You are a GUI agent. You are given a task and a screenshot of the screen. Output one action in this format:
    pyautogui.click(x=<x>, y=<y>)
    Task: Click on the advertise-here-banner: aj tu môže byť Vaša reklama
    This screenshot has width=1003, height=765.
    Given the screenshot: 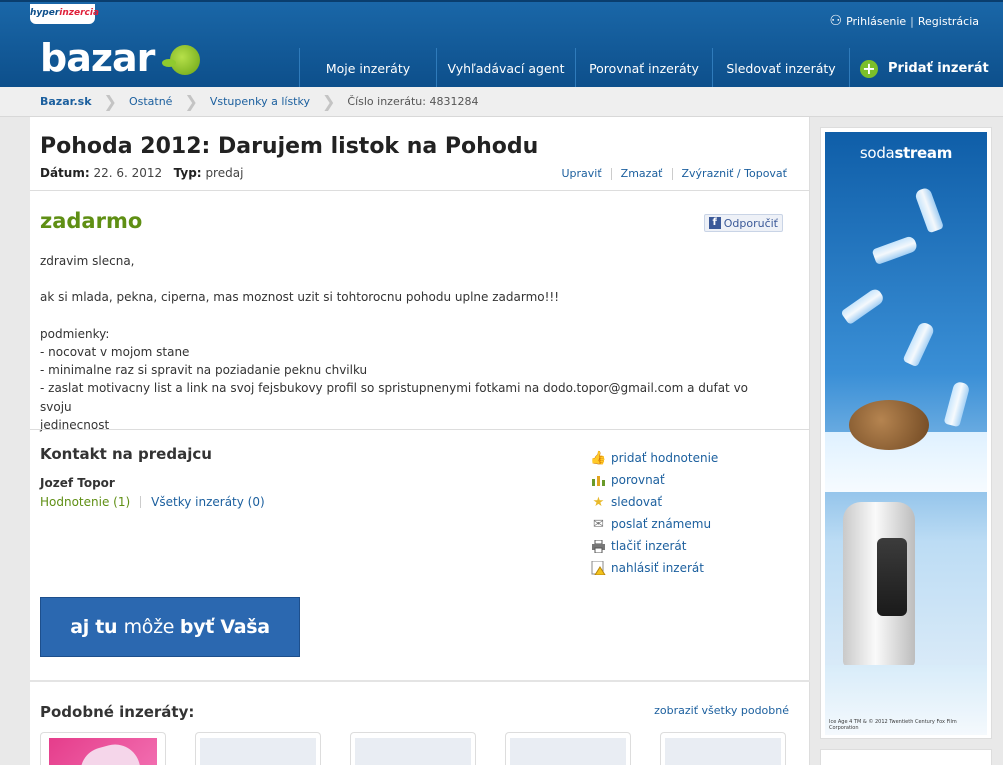 What is the action you would take?
    pyautogui.click(x=170, y=646)
    